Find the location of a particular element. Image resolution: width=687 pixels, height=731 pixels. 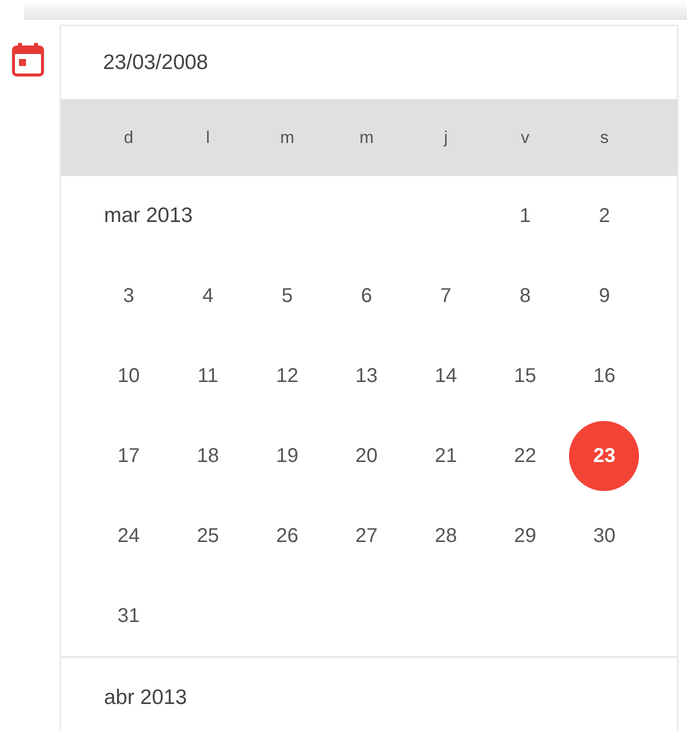

day-cell: 2 is located at coordinates (604, 216).